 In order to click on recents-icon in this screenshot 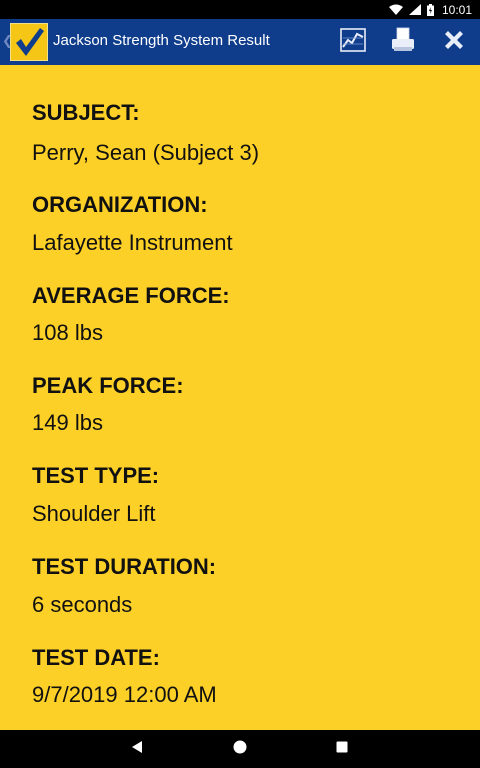, I will do `click(342, 749)`.